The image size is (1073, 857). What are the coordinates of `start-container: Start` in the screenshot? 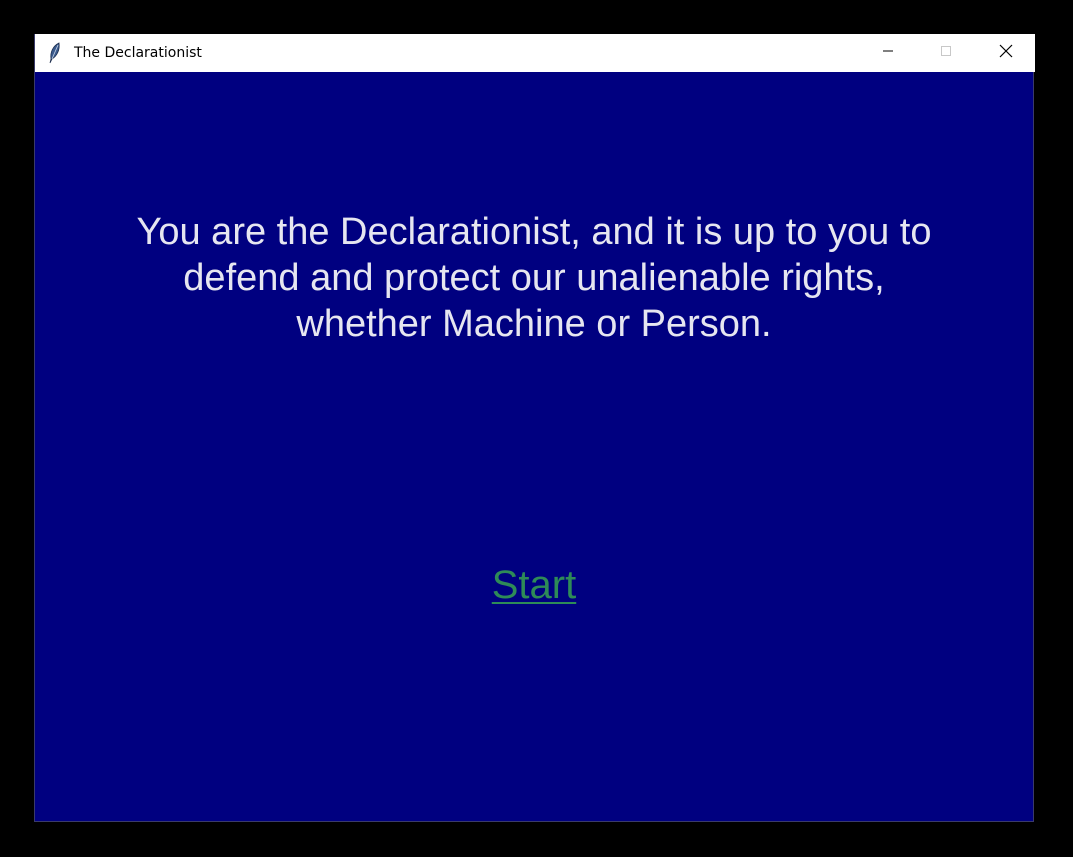 It's located at (534, 585).